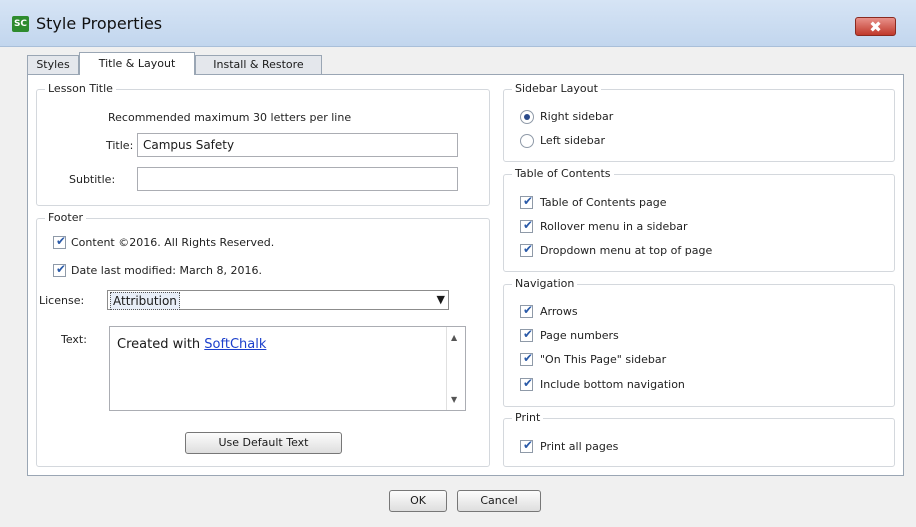  I want to click on content-copyright-checkbox: ✔, so click(60, 241).